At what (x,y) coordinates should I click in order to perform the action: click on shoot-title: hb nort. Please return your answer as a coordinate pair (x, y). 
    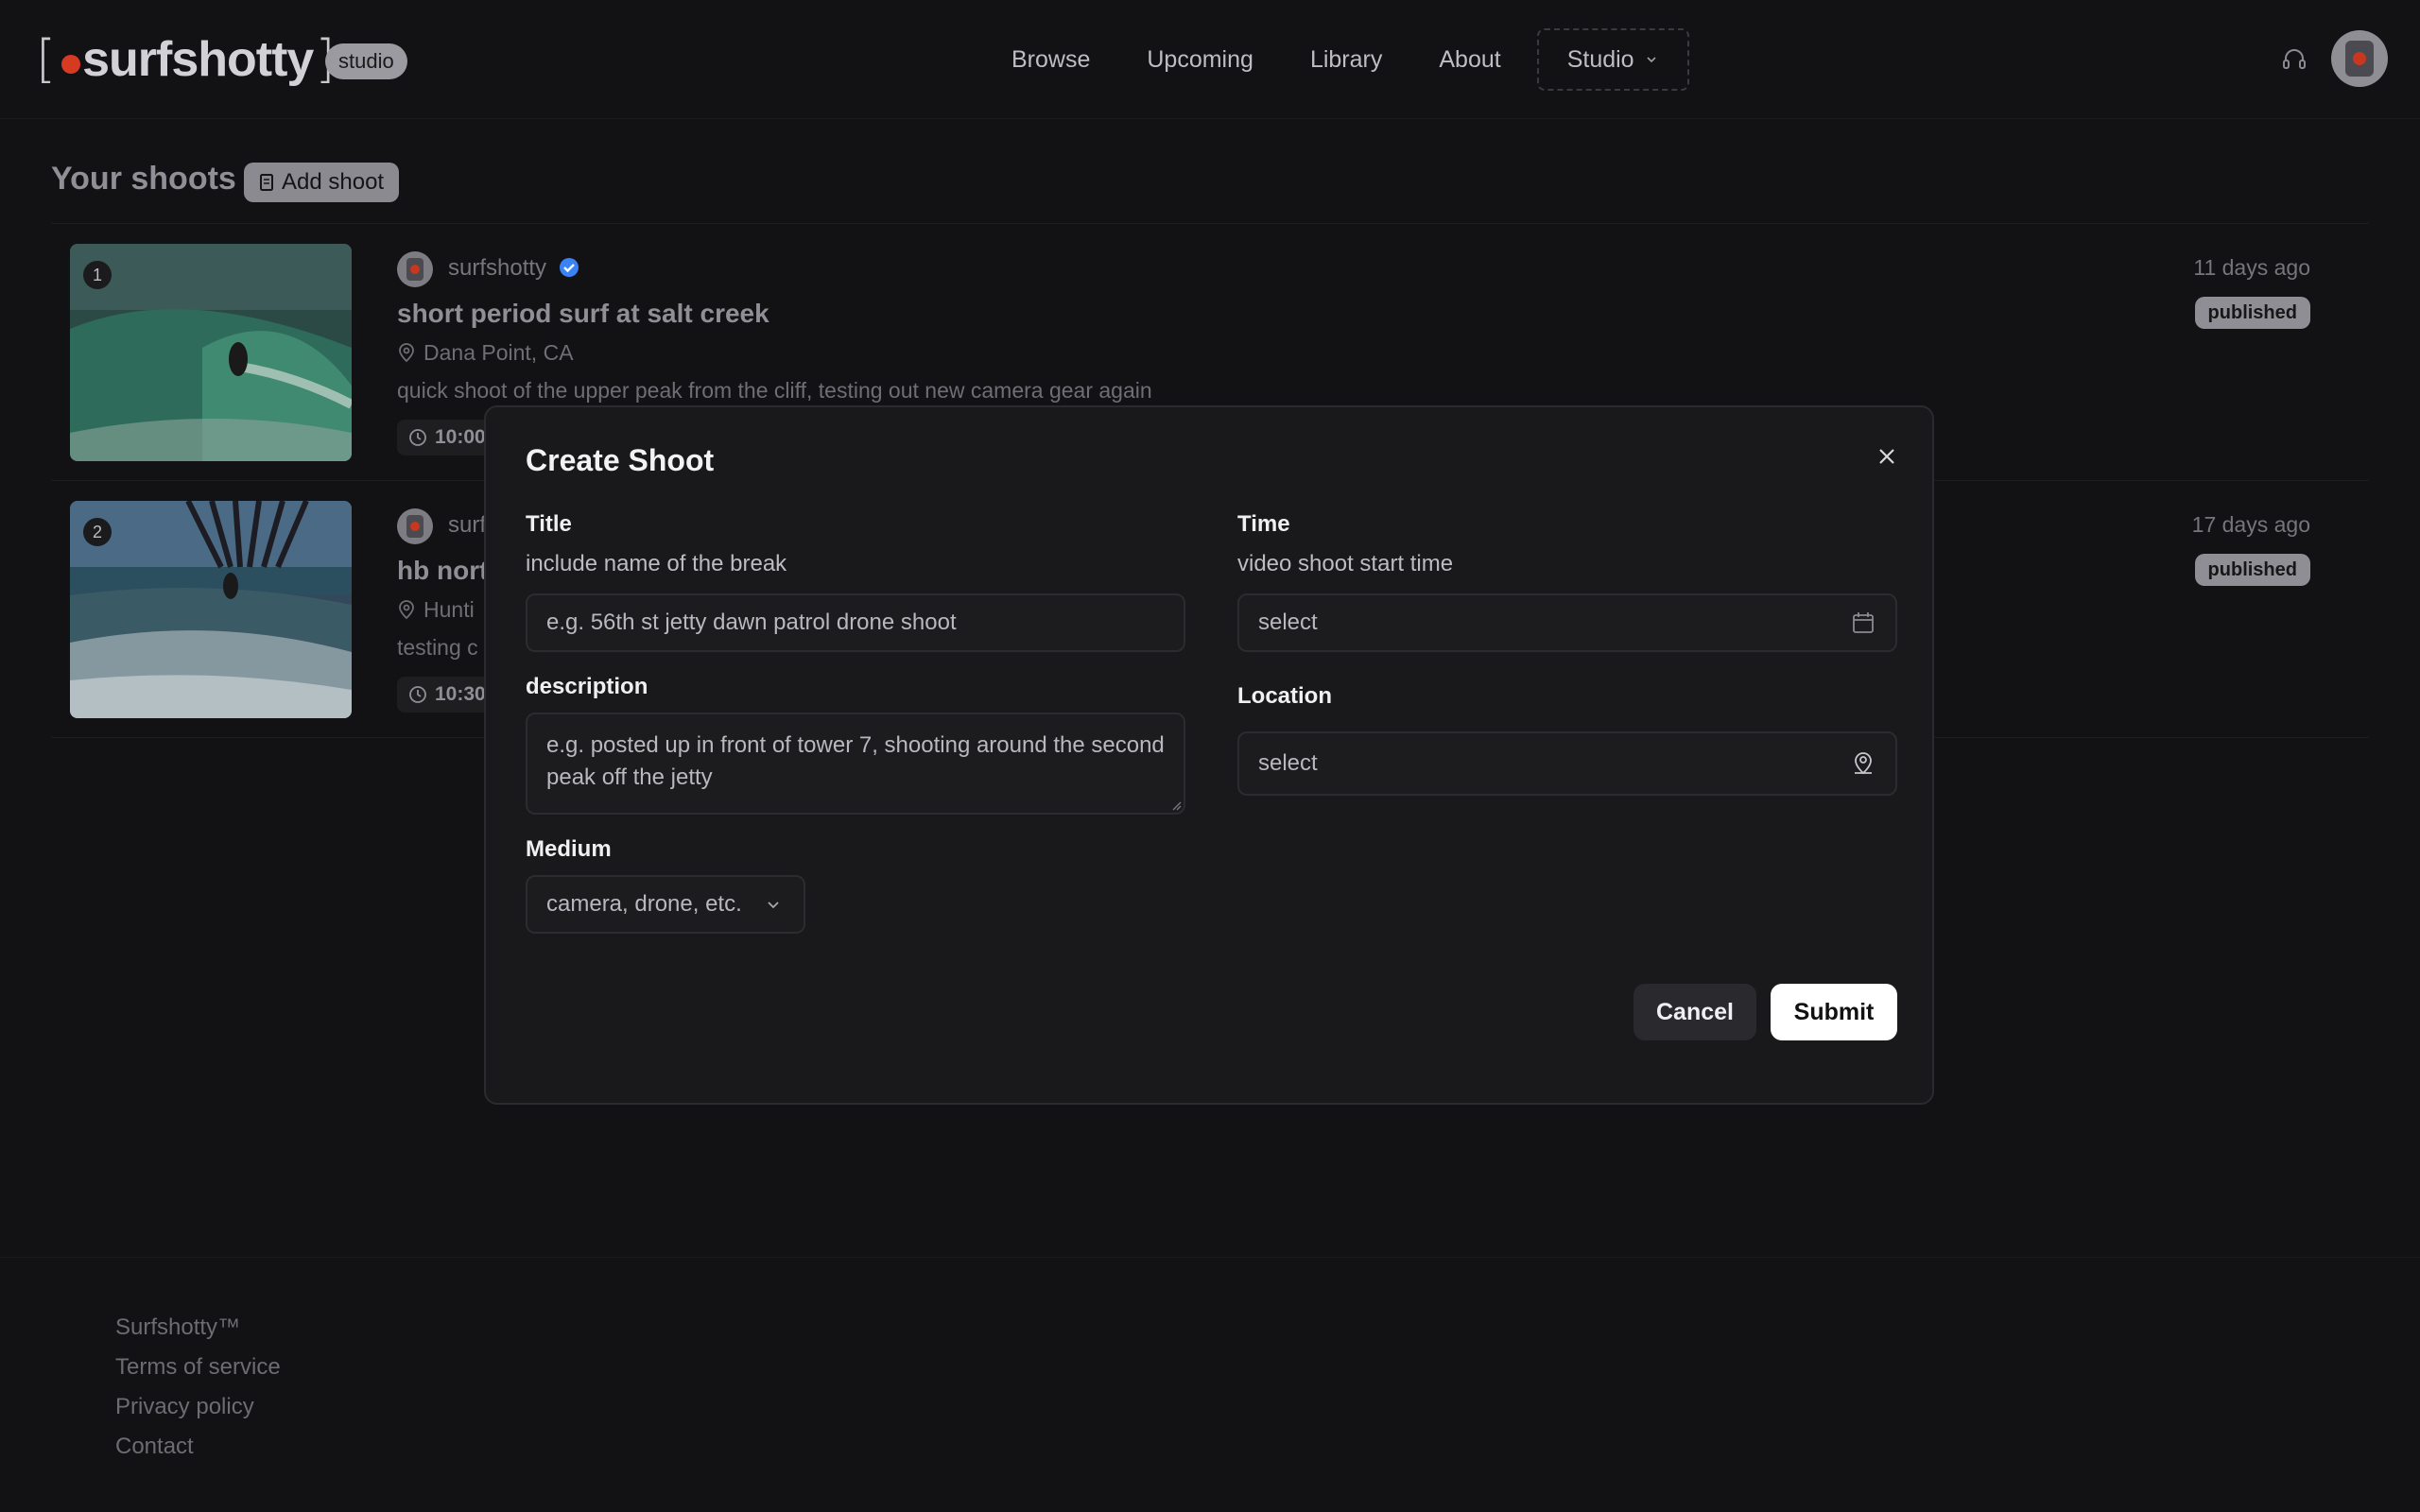
    Looking at the image, I should click on (442, 571).